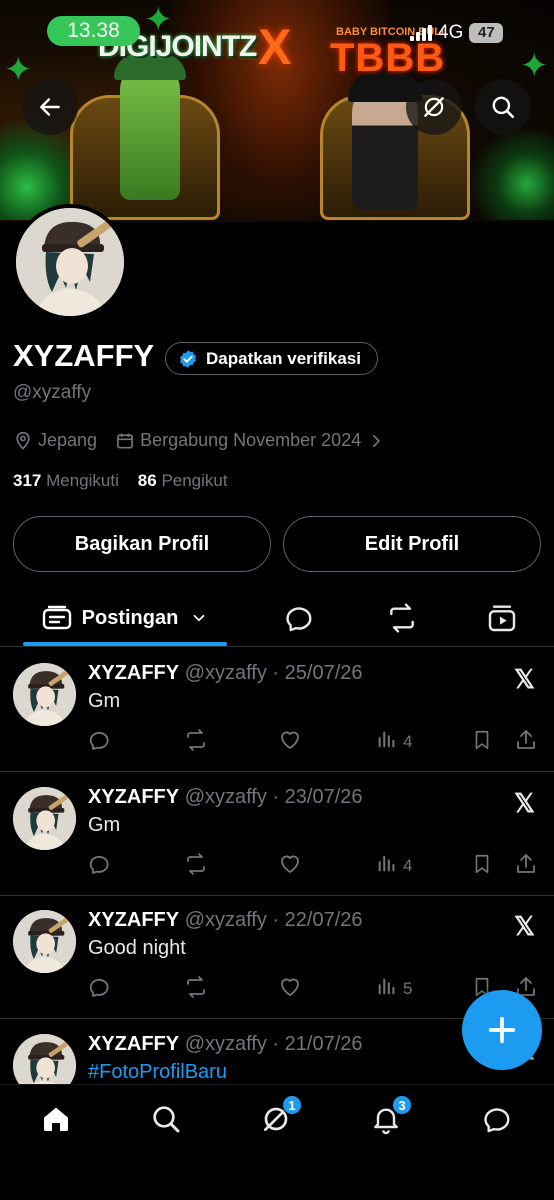 The image size is (554, 1200). What do you see at coordinates (421, 33) in the screenshot?
I see `signal-icon` at bounding box center [421, 33].